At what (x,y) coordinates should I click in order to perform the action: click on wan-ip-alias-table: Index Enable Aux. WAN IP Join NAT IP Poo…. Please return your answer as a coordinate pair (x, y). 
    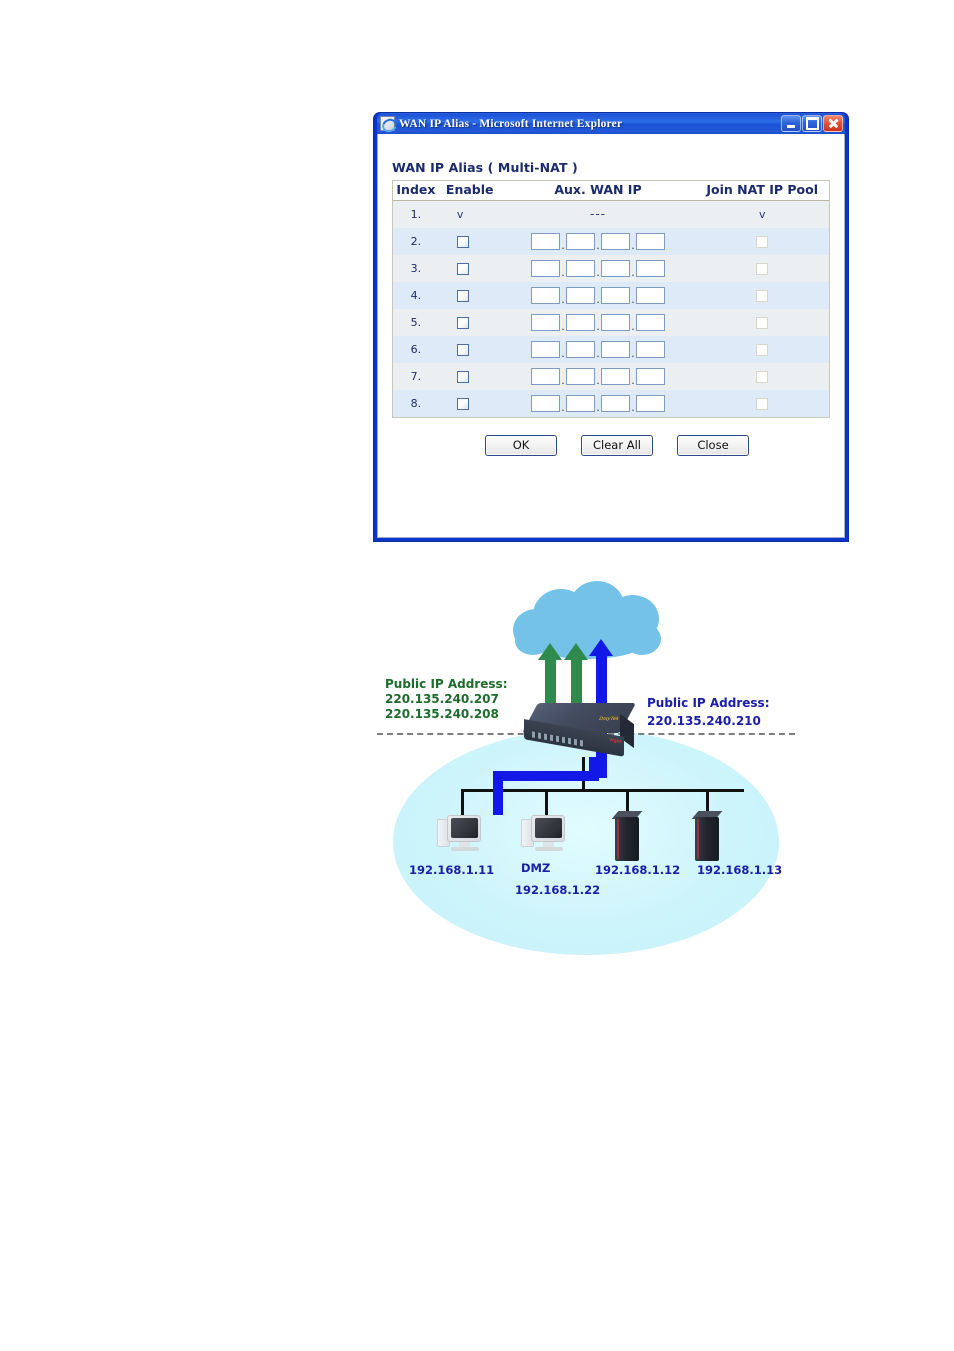
    Looking at the image, I should click on (611, 299).